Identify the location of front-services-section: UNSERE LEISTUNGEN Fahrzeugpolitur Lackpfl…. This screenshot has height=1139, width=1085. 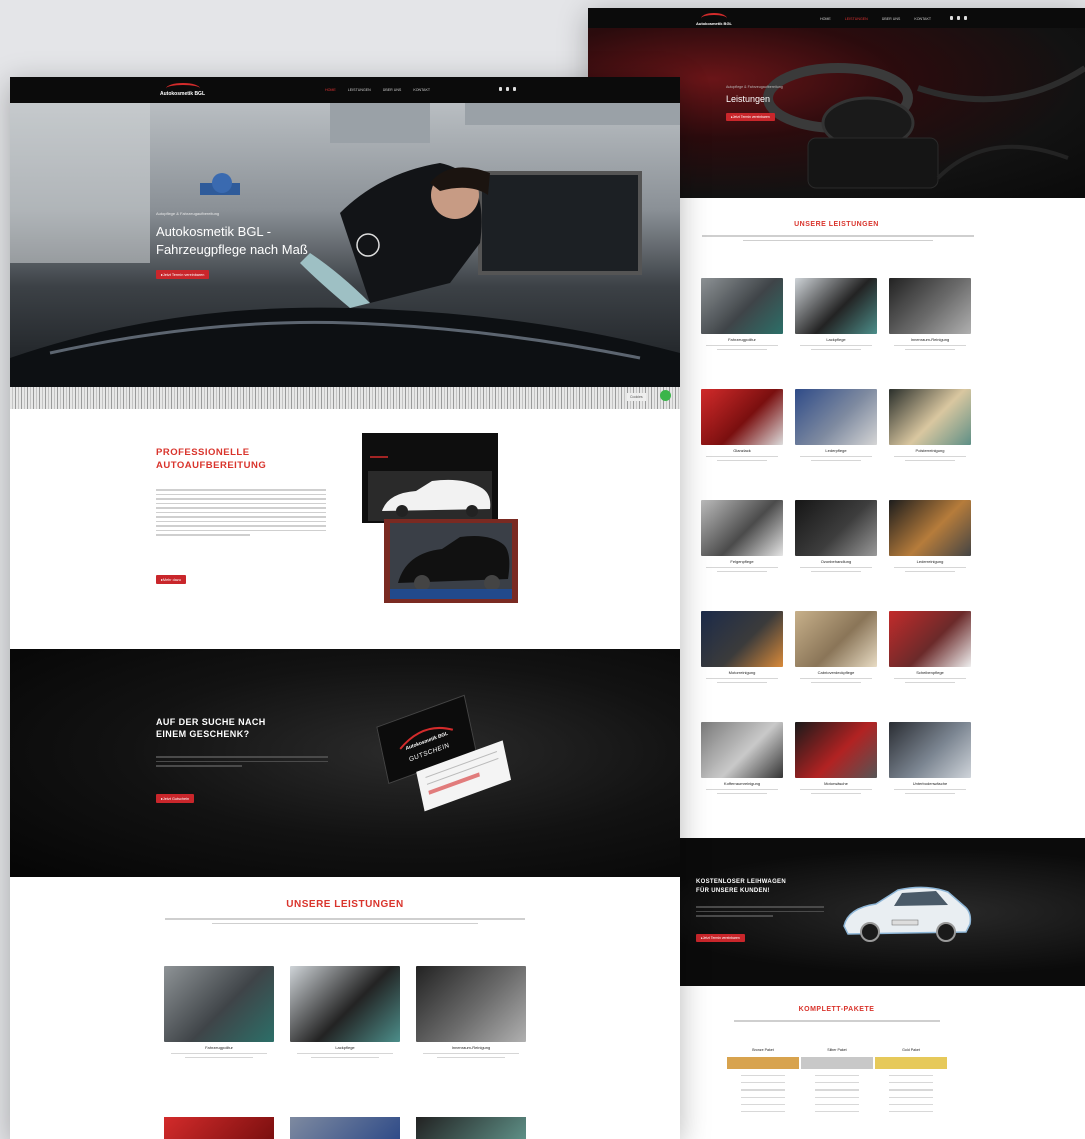
(345, 1008).